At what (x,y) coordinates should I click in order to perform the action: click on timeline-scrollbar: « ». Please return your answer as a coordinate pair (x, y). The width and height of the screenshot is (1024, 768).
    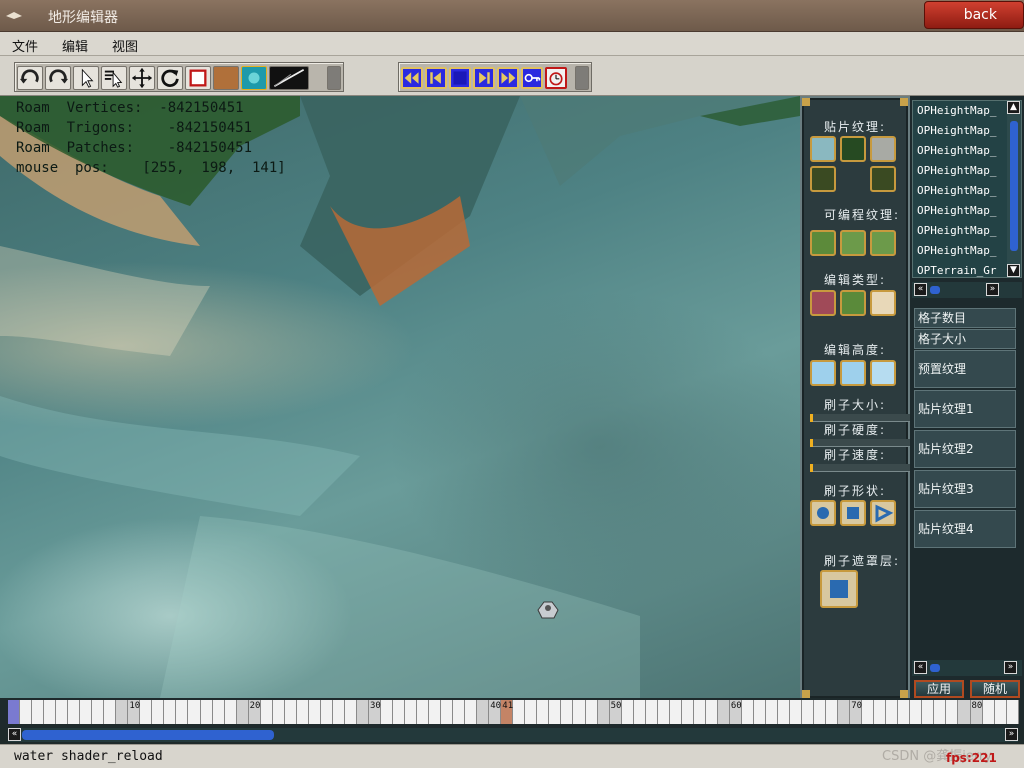
    Looking at the image, I should click on (513, 735).